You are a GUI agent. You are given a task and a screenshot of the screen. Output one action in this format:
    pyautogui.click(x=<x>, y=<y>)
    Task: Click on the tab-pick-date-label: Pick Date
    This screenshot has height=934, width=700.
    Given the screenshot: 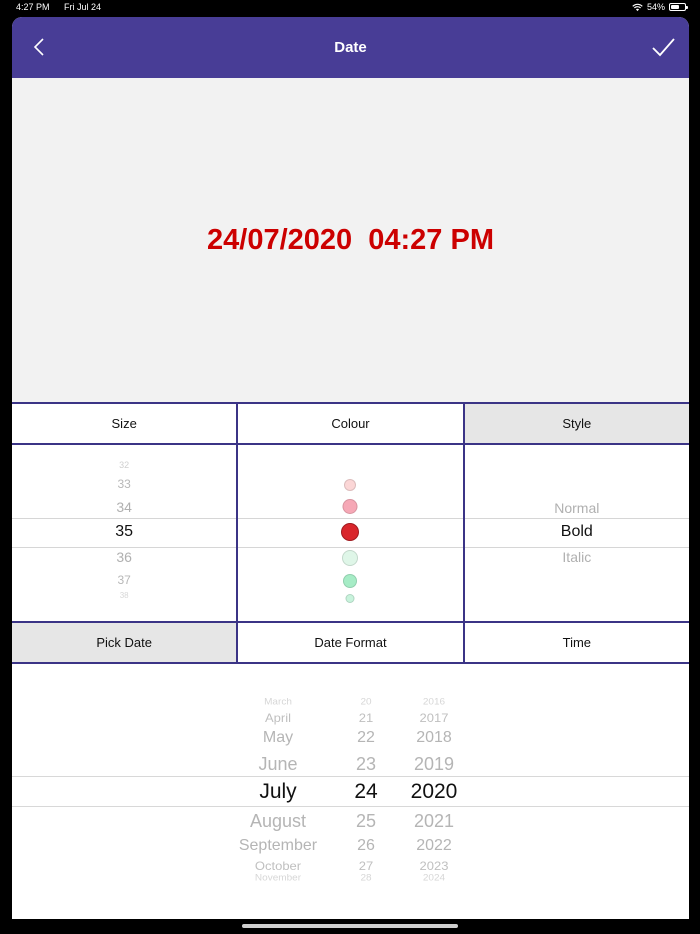 What is the action you would take?
    pyautogui.click(x=124, y=642)
    